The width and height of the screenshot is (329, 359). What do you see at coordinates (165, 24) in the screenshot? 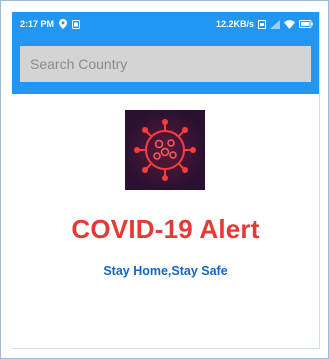
I see `status-bar: 2:17 PM 12.2KB/s` at bounding box center [165, 24].